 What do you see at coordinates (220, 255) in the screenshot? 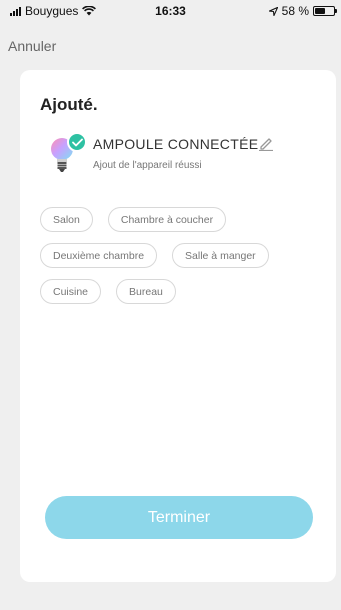
I see `room-tag-salle-a-manger: Salle à manger` at bounding box center [220, 255].